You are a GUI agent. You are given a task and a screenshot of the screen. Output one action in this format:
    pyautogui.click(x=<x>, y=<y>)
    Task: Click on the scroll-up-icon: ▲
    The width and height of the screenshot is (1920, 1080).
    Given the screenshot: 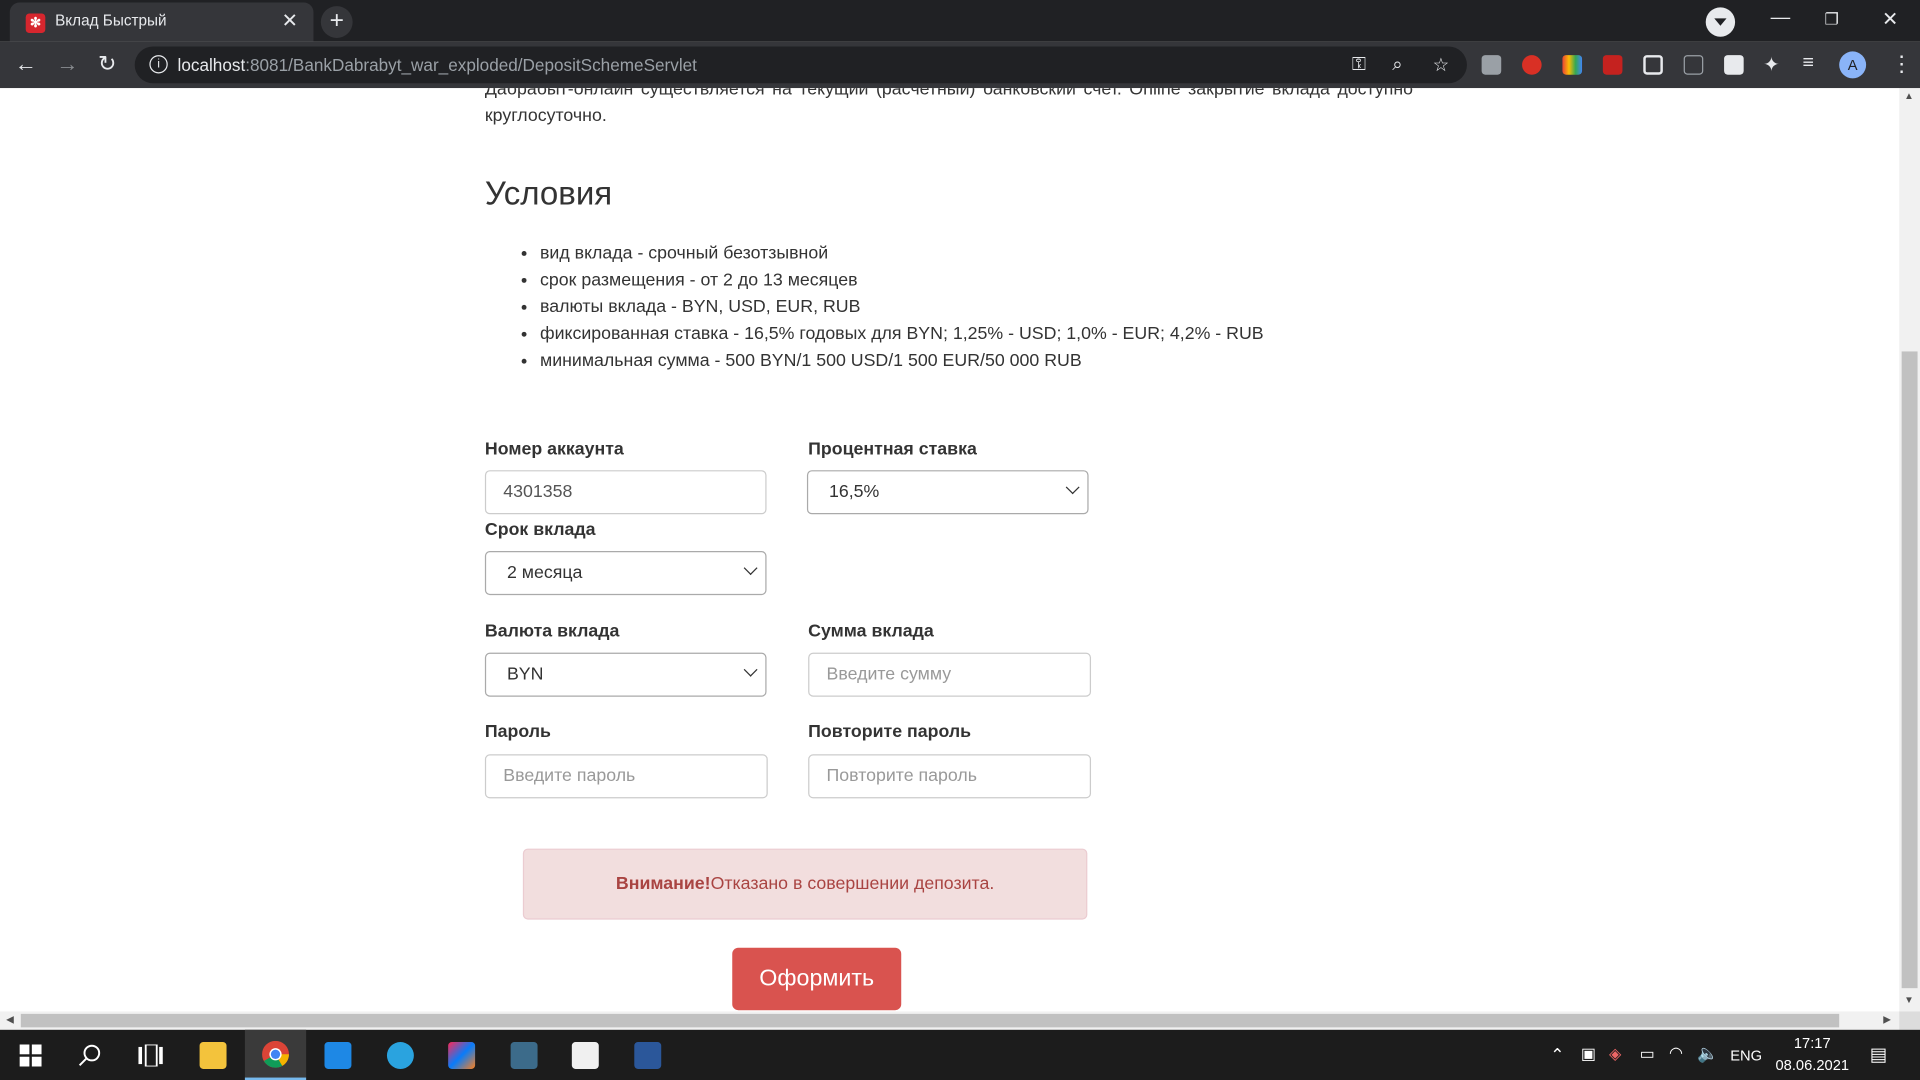 What is the action you would take?
    pyautogui.click(x=1909, y=96)
    